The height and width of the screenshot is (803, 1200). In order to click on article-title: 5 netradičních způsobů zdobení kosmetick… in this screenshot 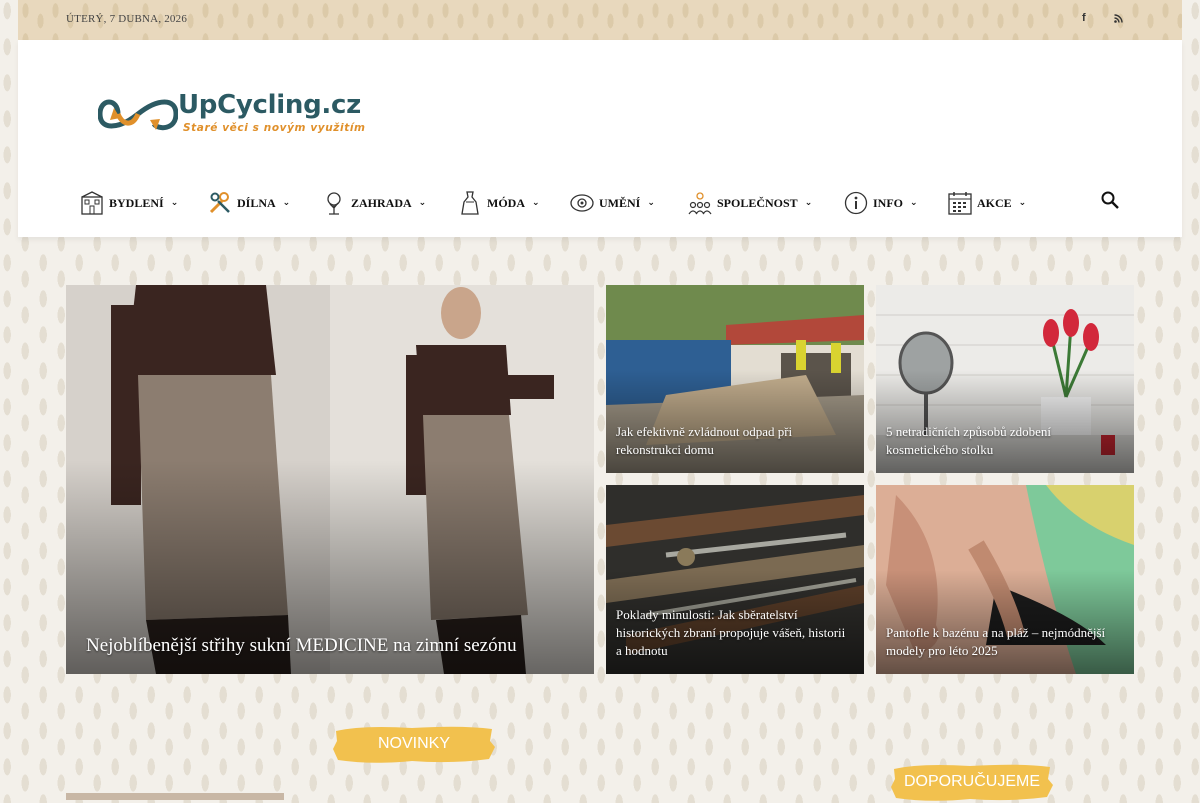, I will do `click(1004, 441)`.